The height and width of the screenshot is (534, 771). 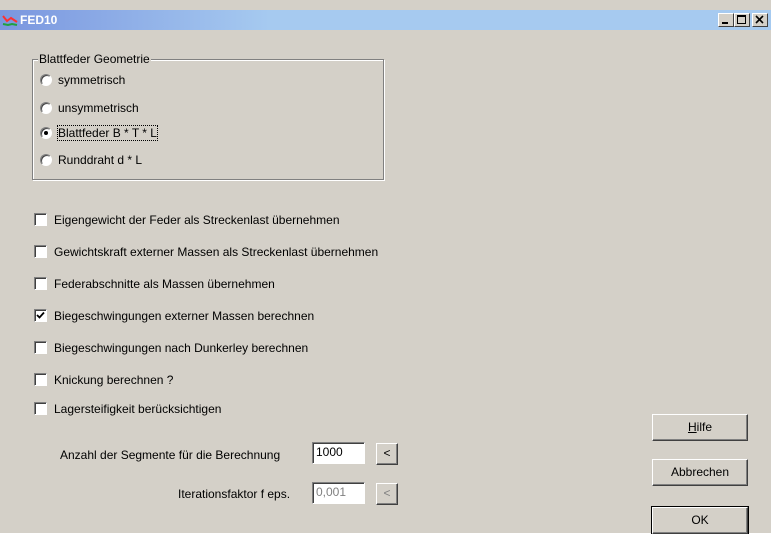 I want to click on maximize-button, so click(x=742, y=20).